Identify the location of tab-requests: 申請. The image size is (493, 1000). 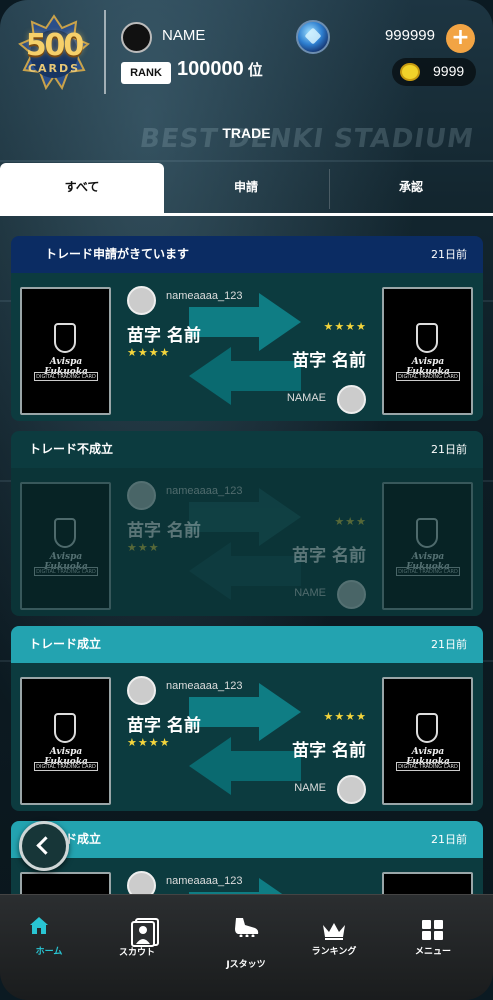
(246, 188).